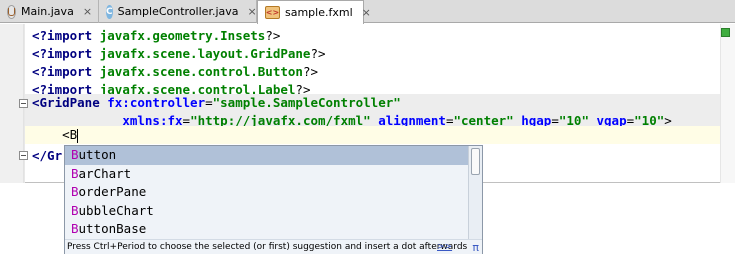  What do you see at coordinates (201, 53) in the screenshot?
I see `import-value: javafx.scene.layout.GridPane` at bounding box center [201, 53].